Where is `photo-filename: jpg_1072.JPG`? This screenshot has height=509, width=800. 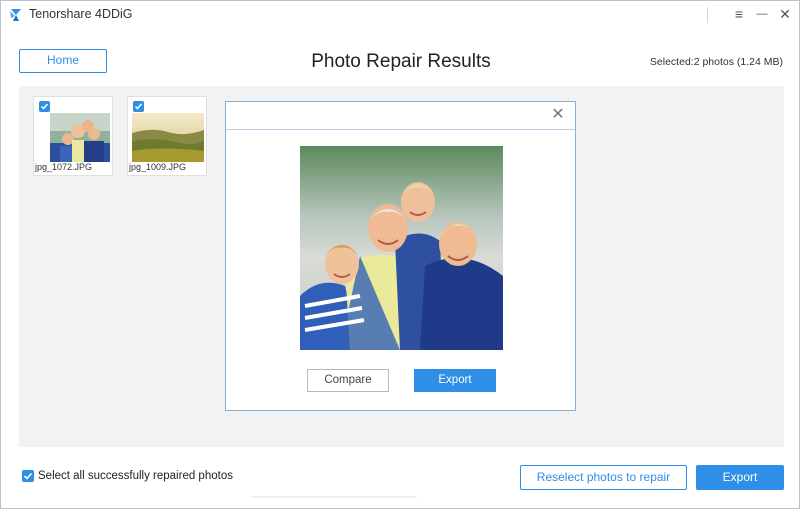 photo-filename: jpg_1072.JPG is located at coordinates (64, 167).